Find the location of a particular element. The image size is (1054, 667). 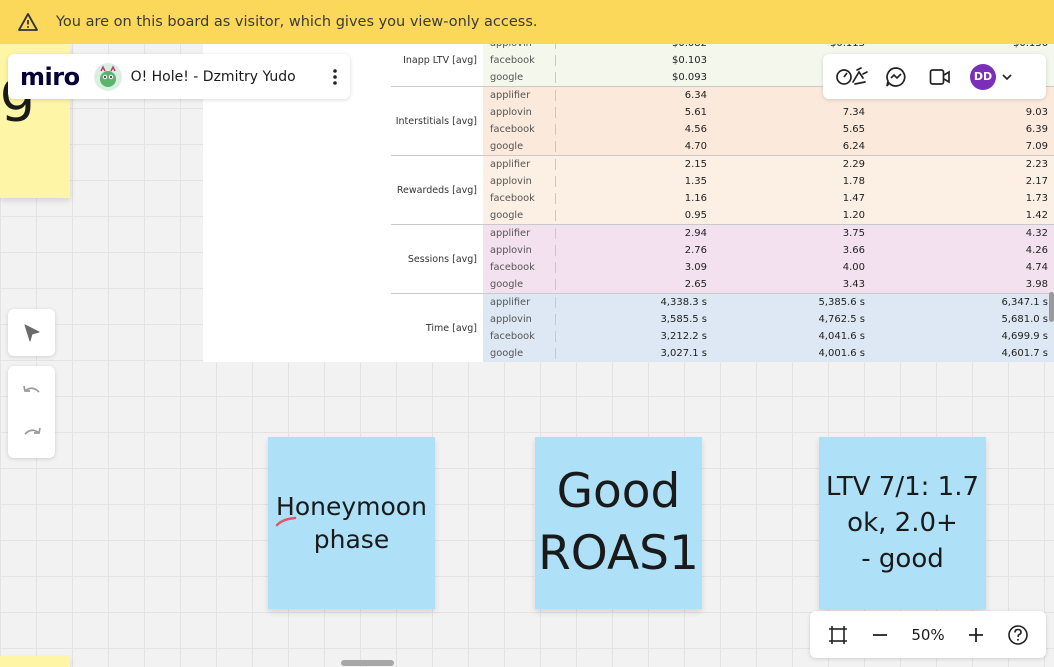

help-icon is located at coordinates (1018, 635).